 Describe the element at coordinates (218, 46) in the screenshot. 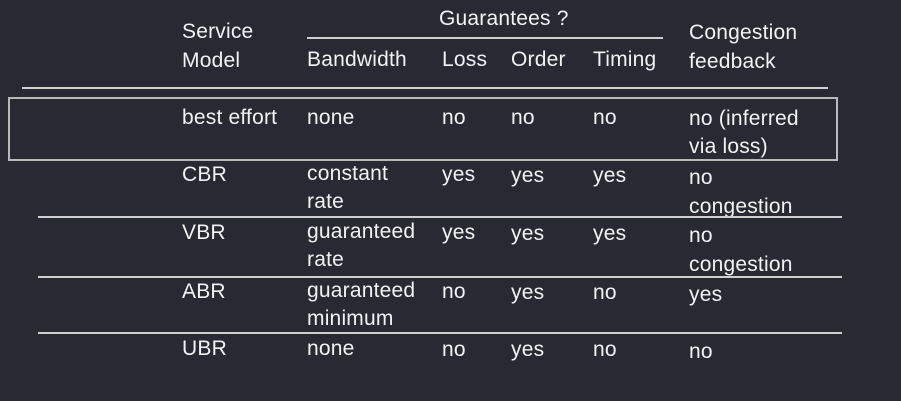

I see `header-service-model: Service Model` at that location.